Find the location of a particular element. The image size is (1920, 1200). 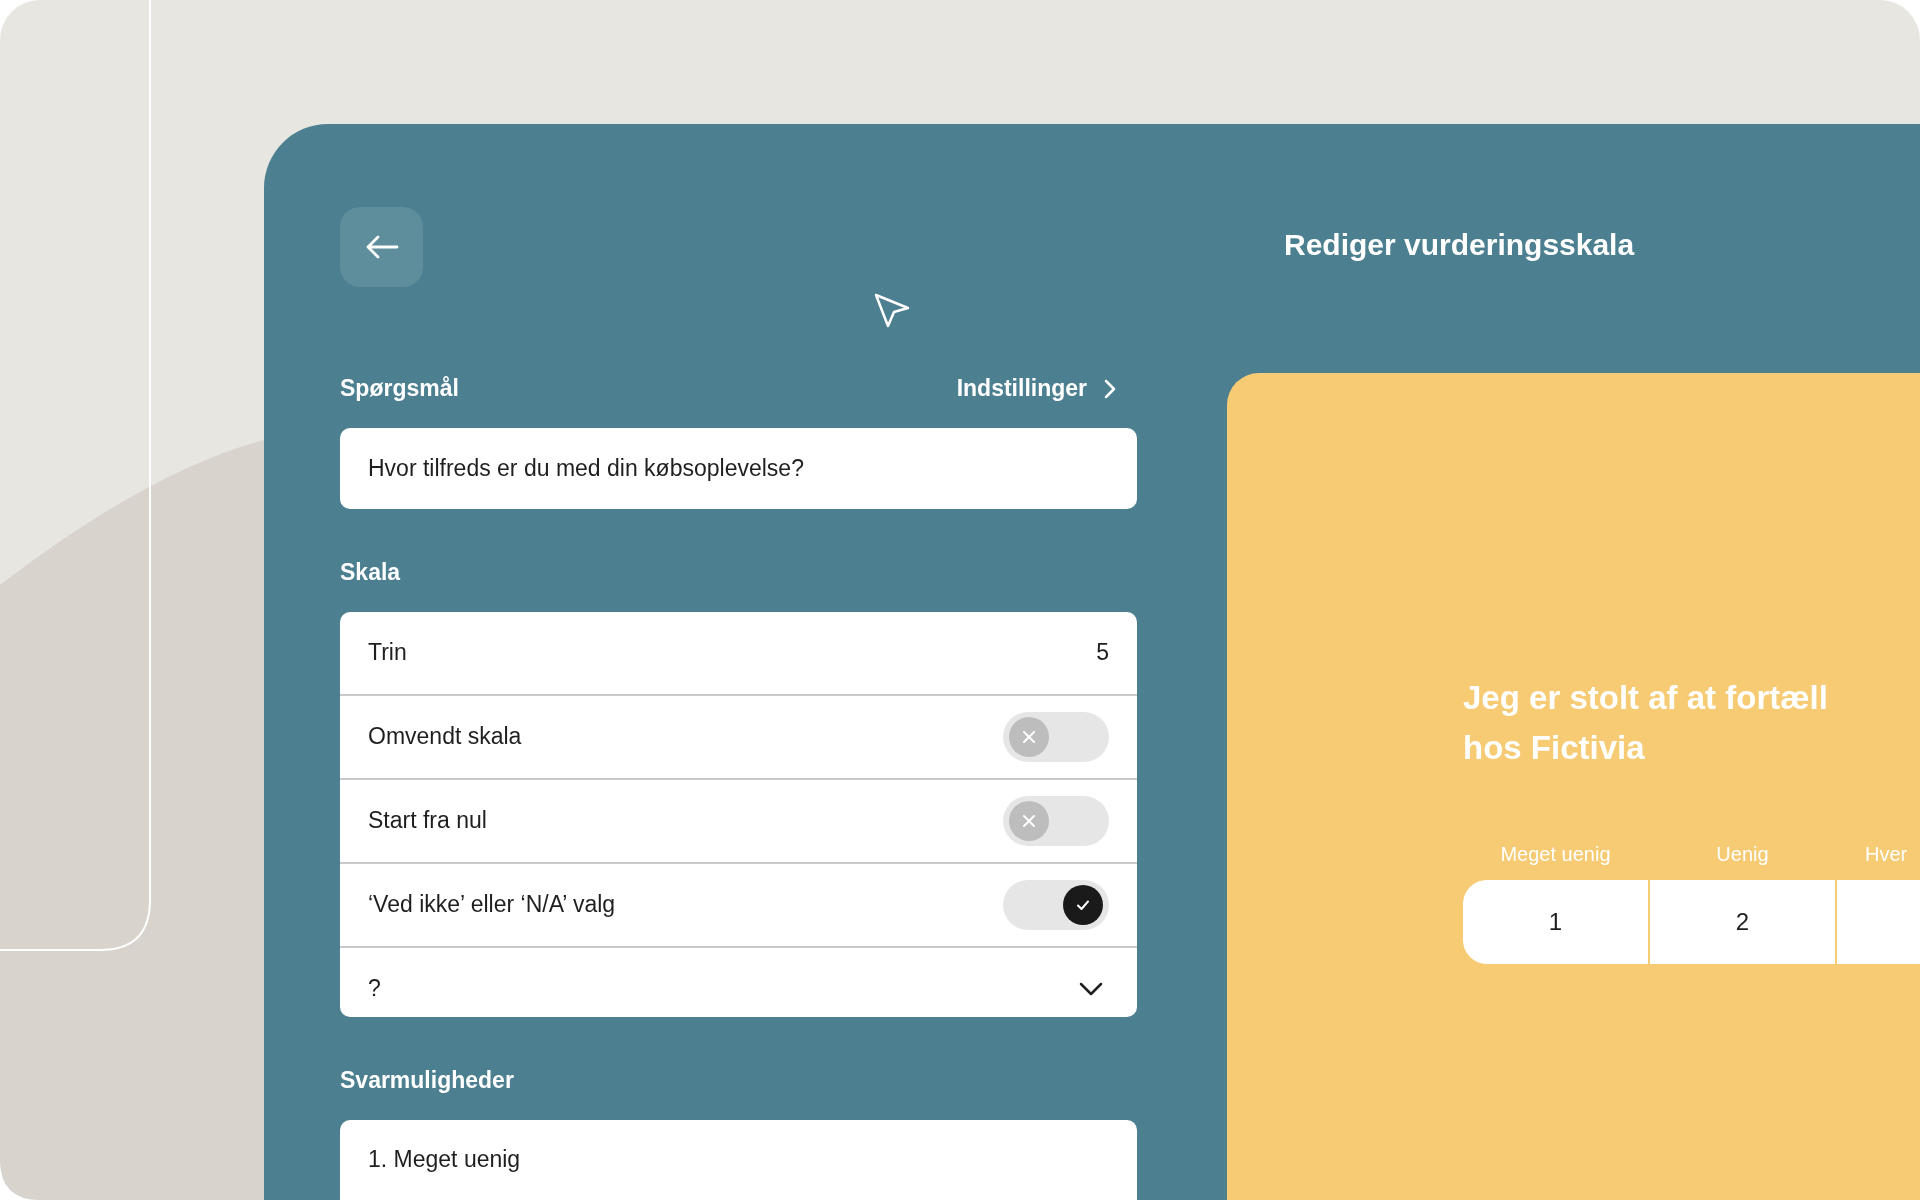

option-label: Meget uenig is located at coordinates (1555, 854).